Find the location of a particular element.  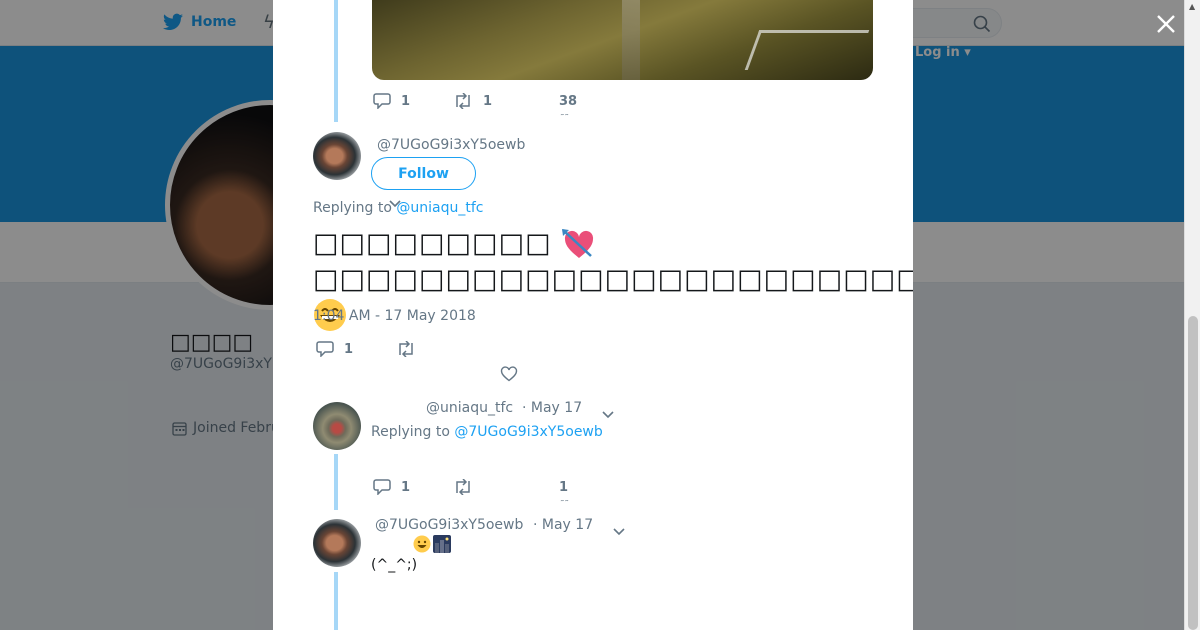

reply2-date: · May 17 is located at coordinates (563, 525).